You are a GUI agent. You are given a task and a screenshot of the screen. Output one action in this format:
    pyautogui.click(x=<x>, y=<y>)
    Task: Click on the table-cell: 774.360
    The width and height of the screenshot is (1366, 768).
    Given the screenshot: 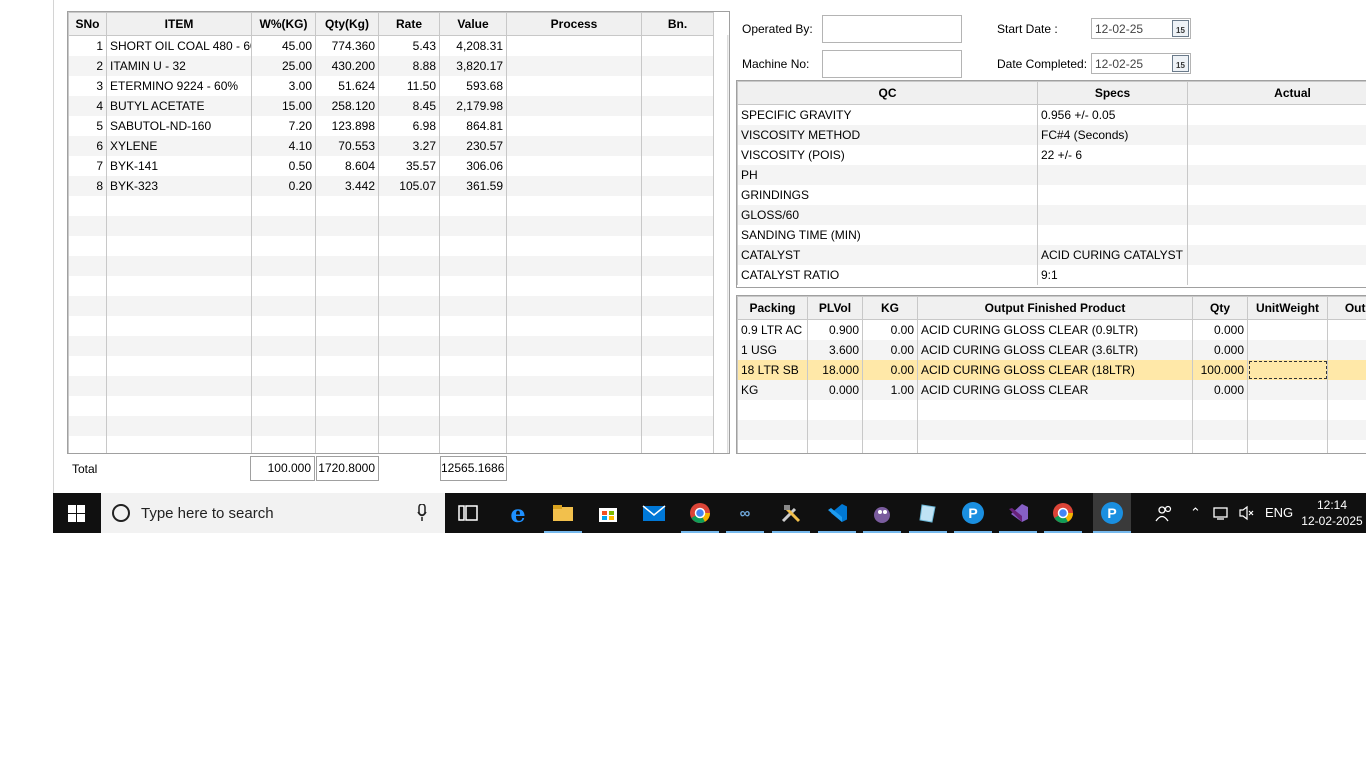 What is the action you would take?
    pyautogui.click(x=347, y=45)
    